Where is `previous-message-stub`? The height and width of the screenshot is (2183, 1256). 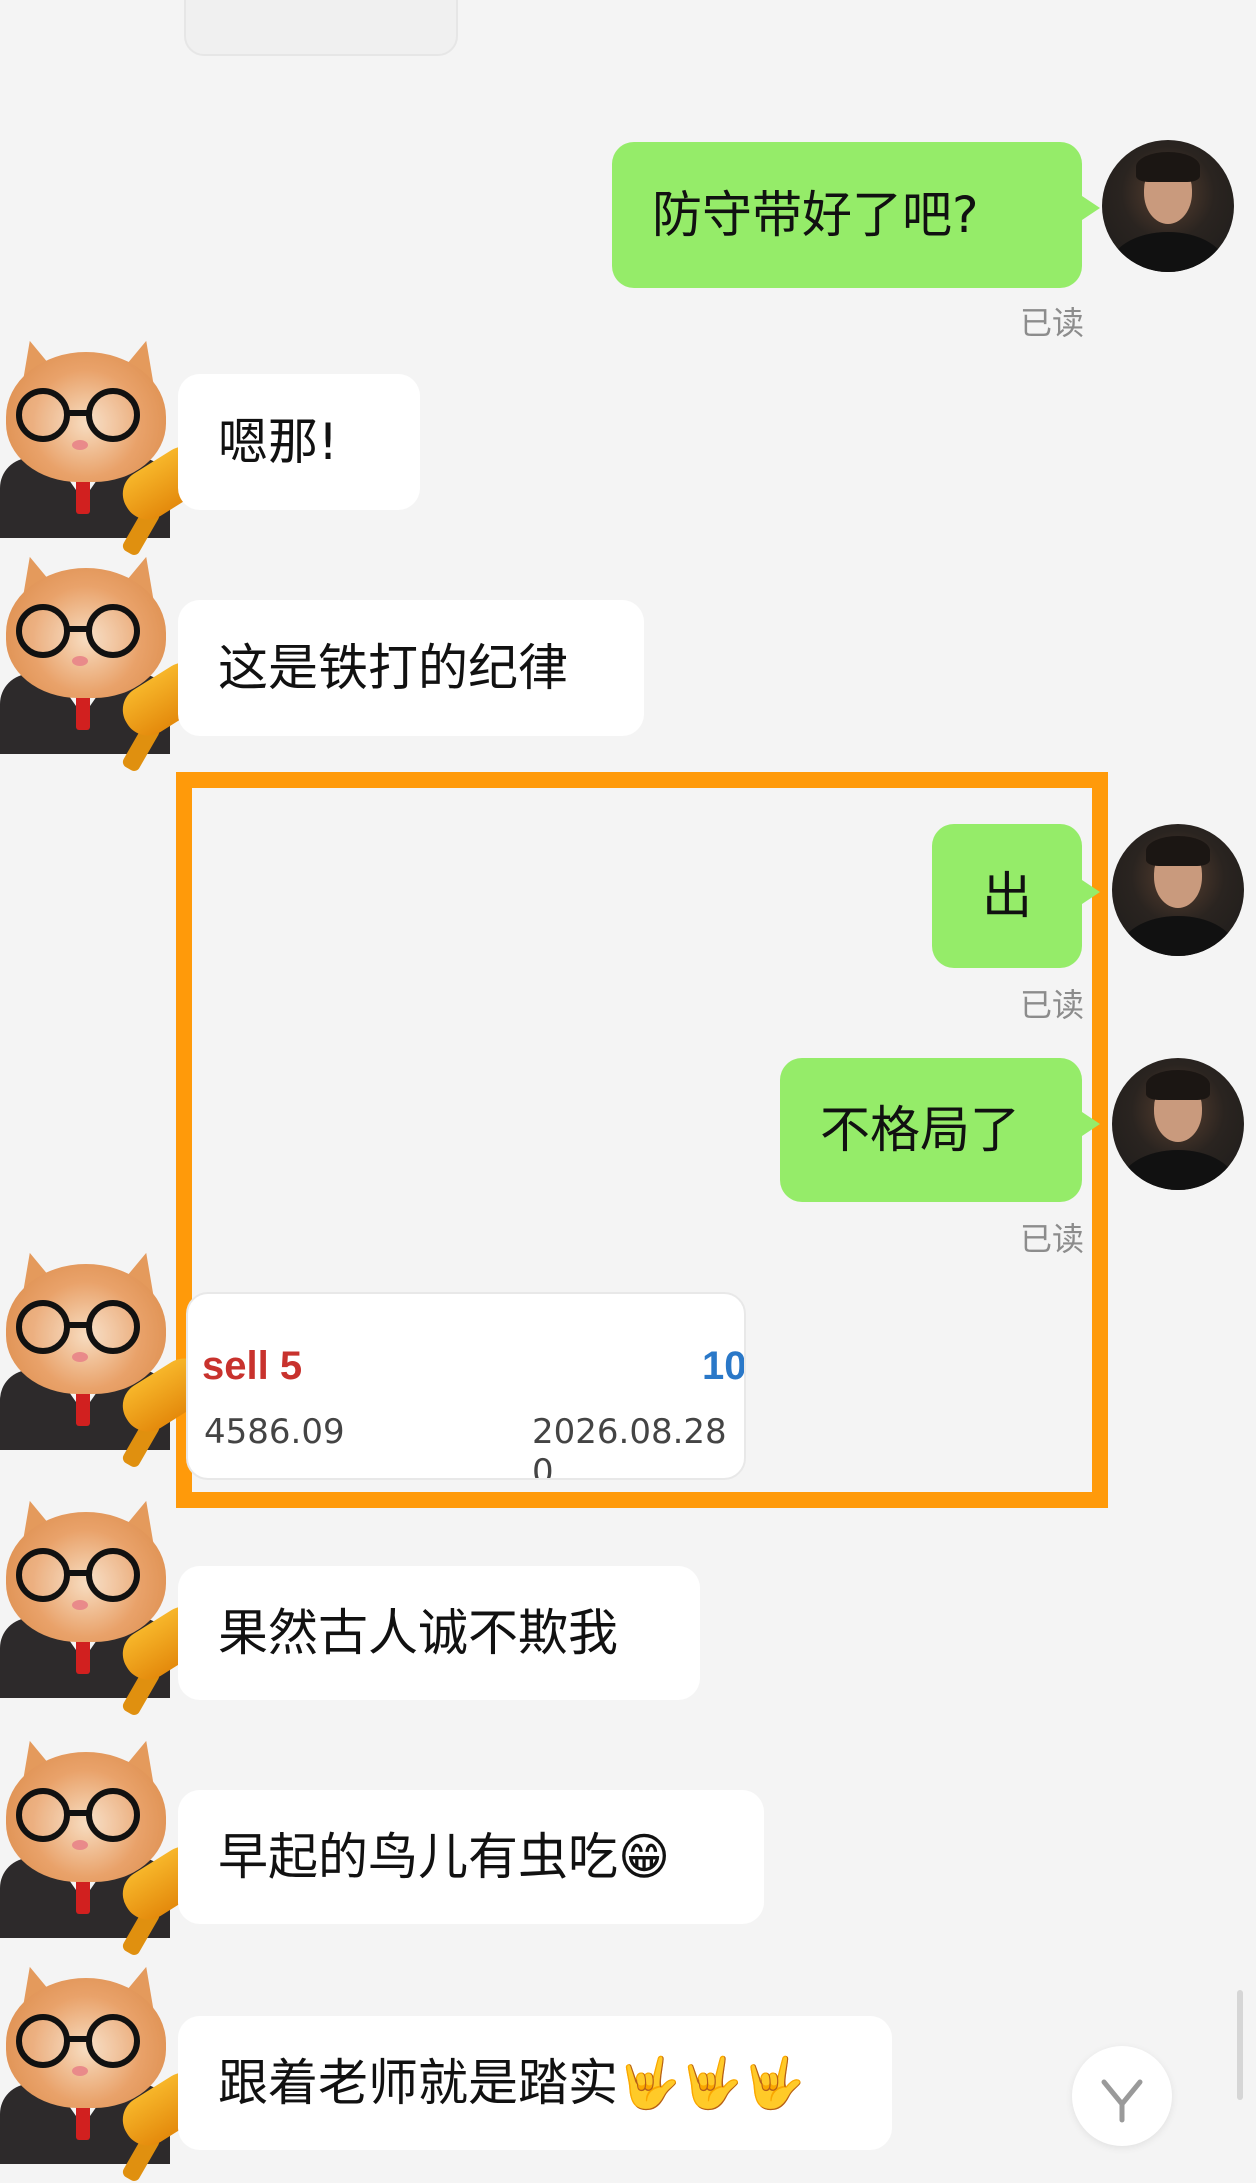 previous-message-stub is located at coordinates (321, 28).